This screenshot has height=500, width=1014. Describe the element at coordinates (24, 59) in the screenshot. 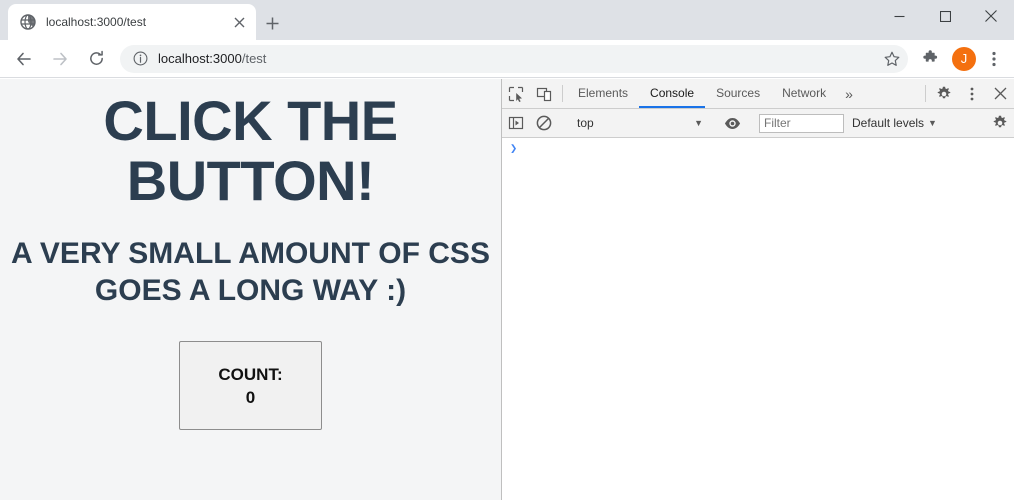

I see `back-arrow-icon` at that location.